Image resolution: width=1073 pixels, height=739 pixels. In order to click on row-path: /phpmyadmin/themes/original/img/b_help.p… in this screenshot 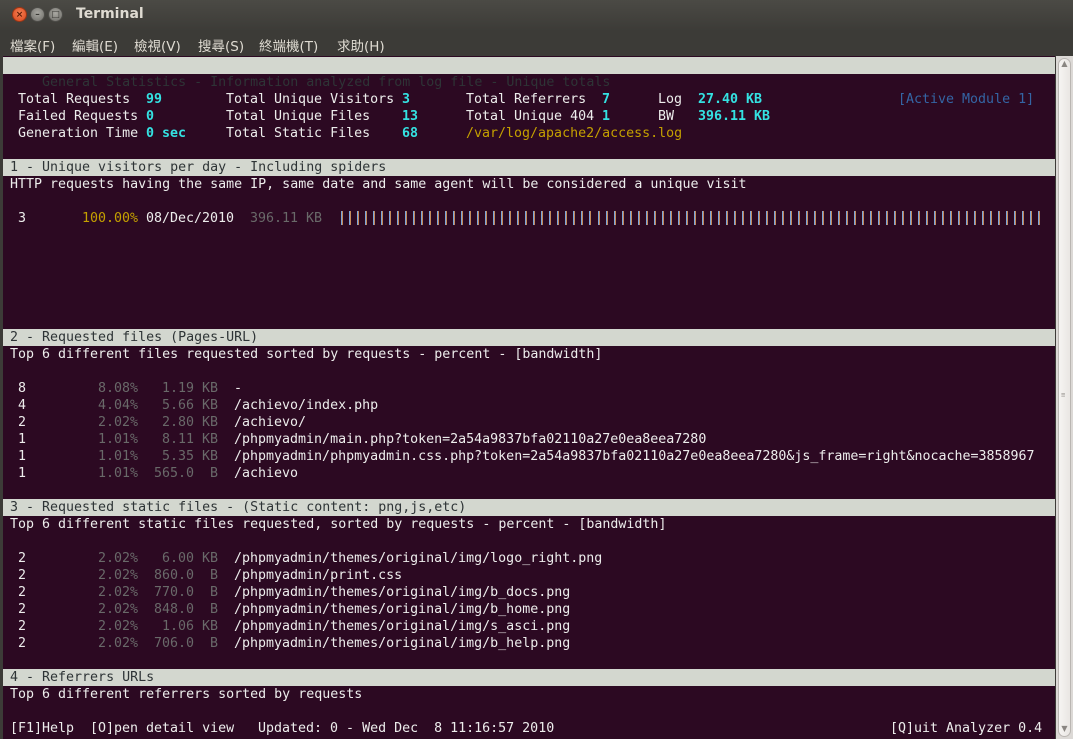, I will do `click(402, 643)`.